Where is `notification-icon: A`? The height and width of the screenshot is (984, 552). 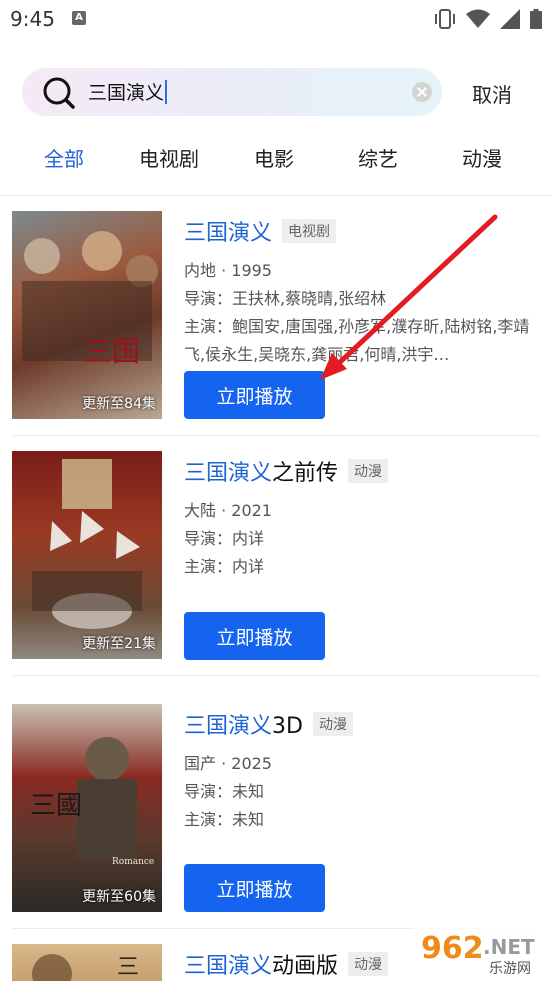 notification-icon: A is located at coordinates (79, 18).